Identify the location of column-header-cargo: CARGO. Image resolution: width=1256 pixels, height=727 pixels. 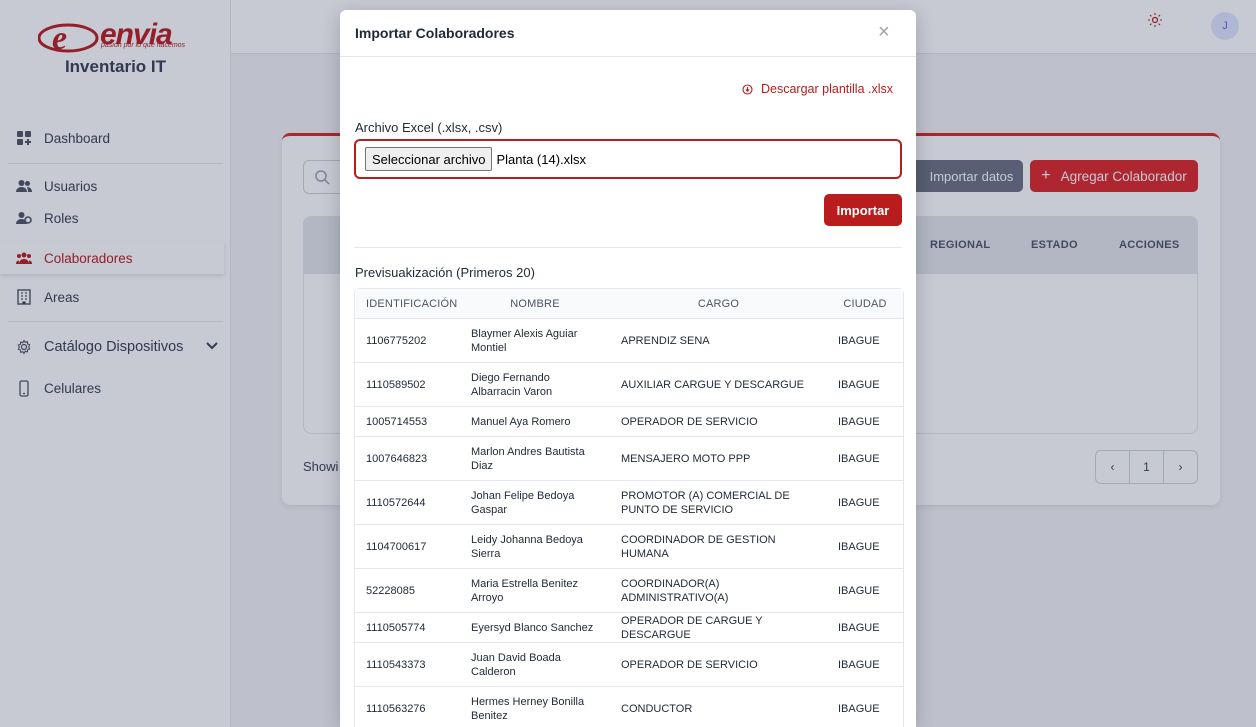
(718, 304).